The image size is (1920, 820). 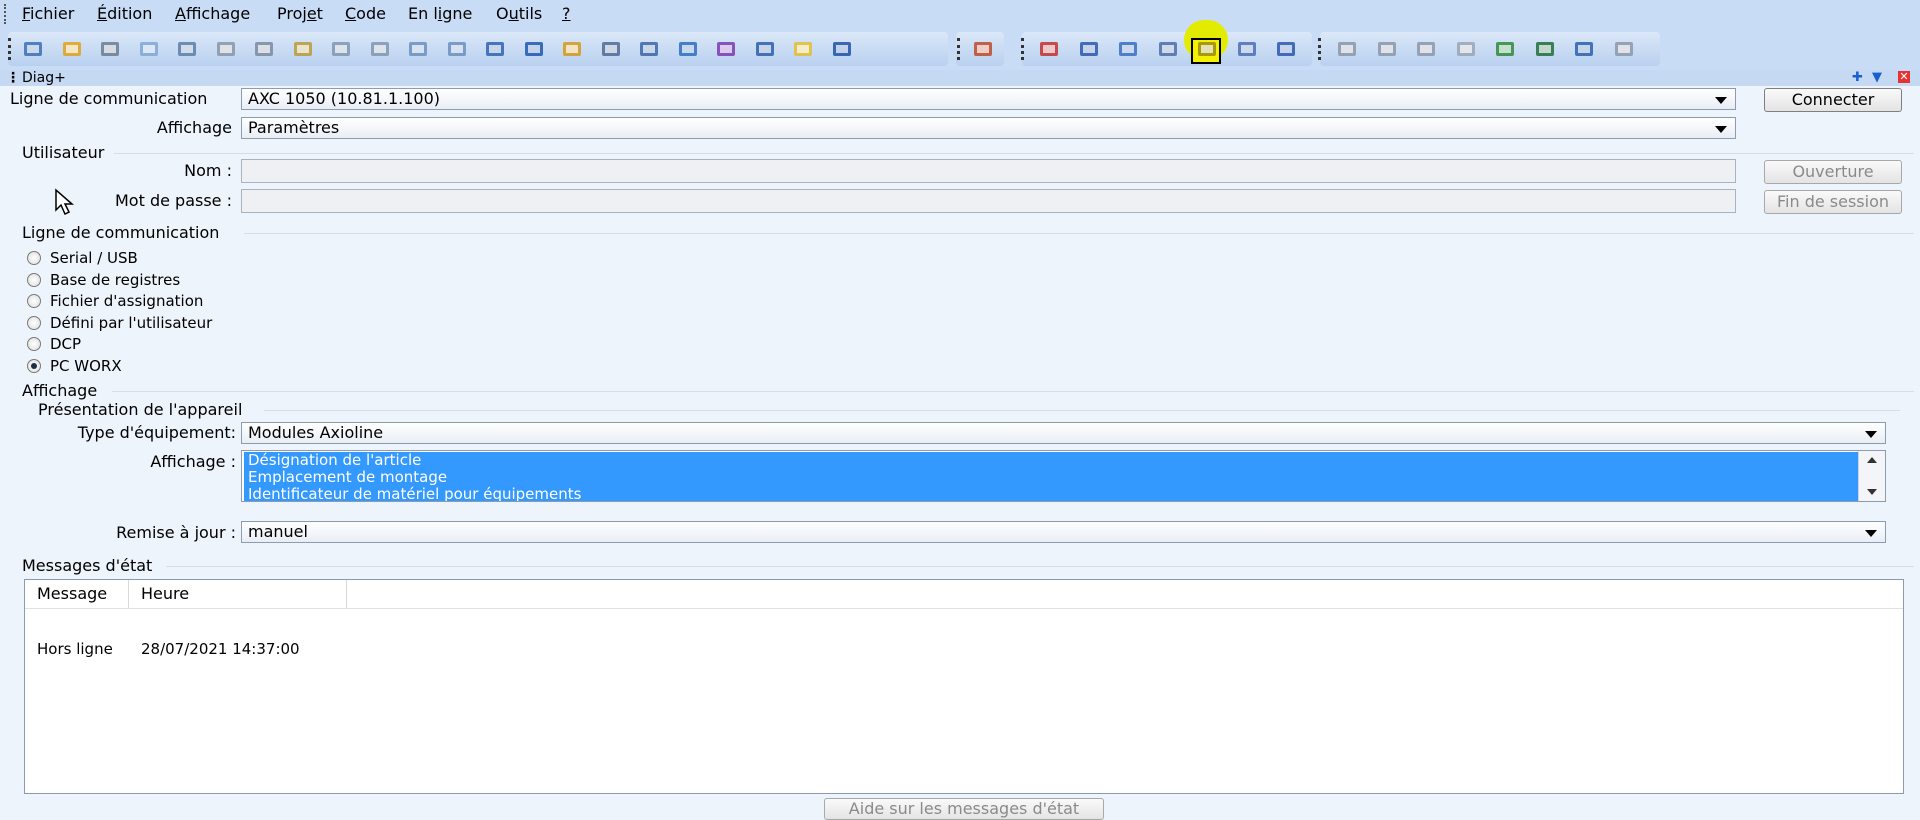 I want to click on refresh-icon, so click(x=1505, y=49).